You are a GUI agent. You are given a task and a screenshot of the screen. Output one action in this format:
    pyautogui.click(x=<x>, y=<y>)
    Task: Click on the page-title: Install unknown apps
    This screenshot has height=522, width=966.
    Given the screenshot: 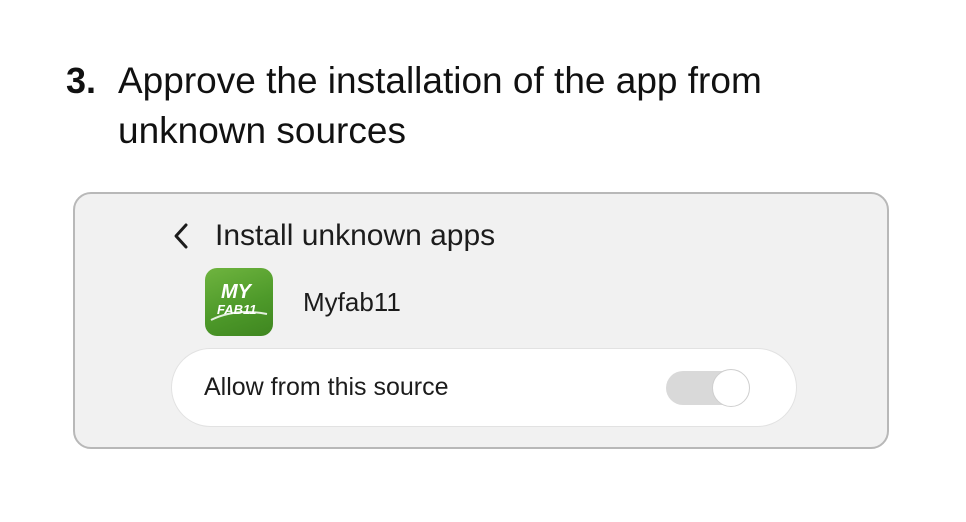 What is the action you would take?
    pyautogui.click(x=355, y=235)
    